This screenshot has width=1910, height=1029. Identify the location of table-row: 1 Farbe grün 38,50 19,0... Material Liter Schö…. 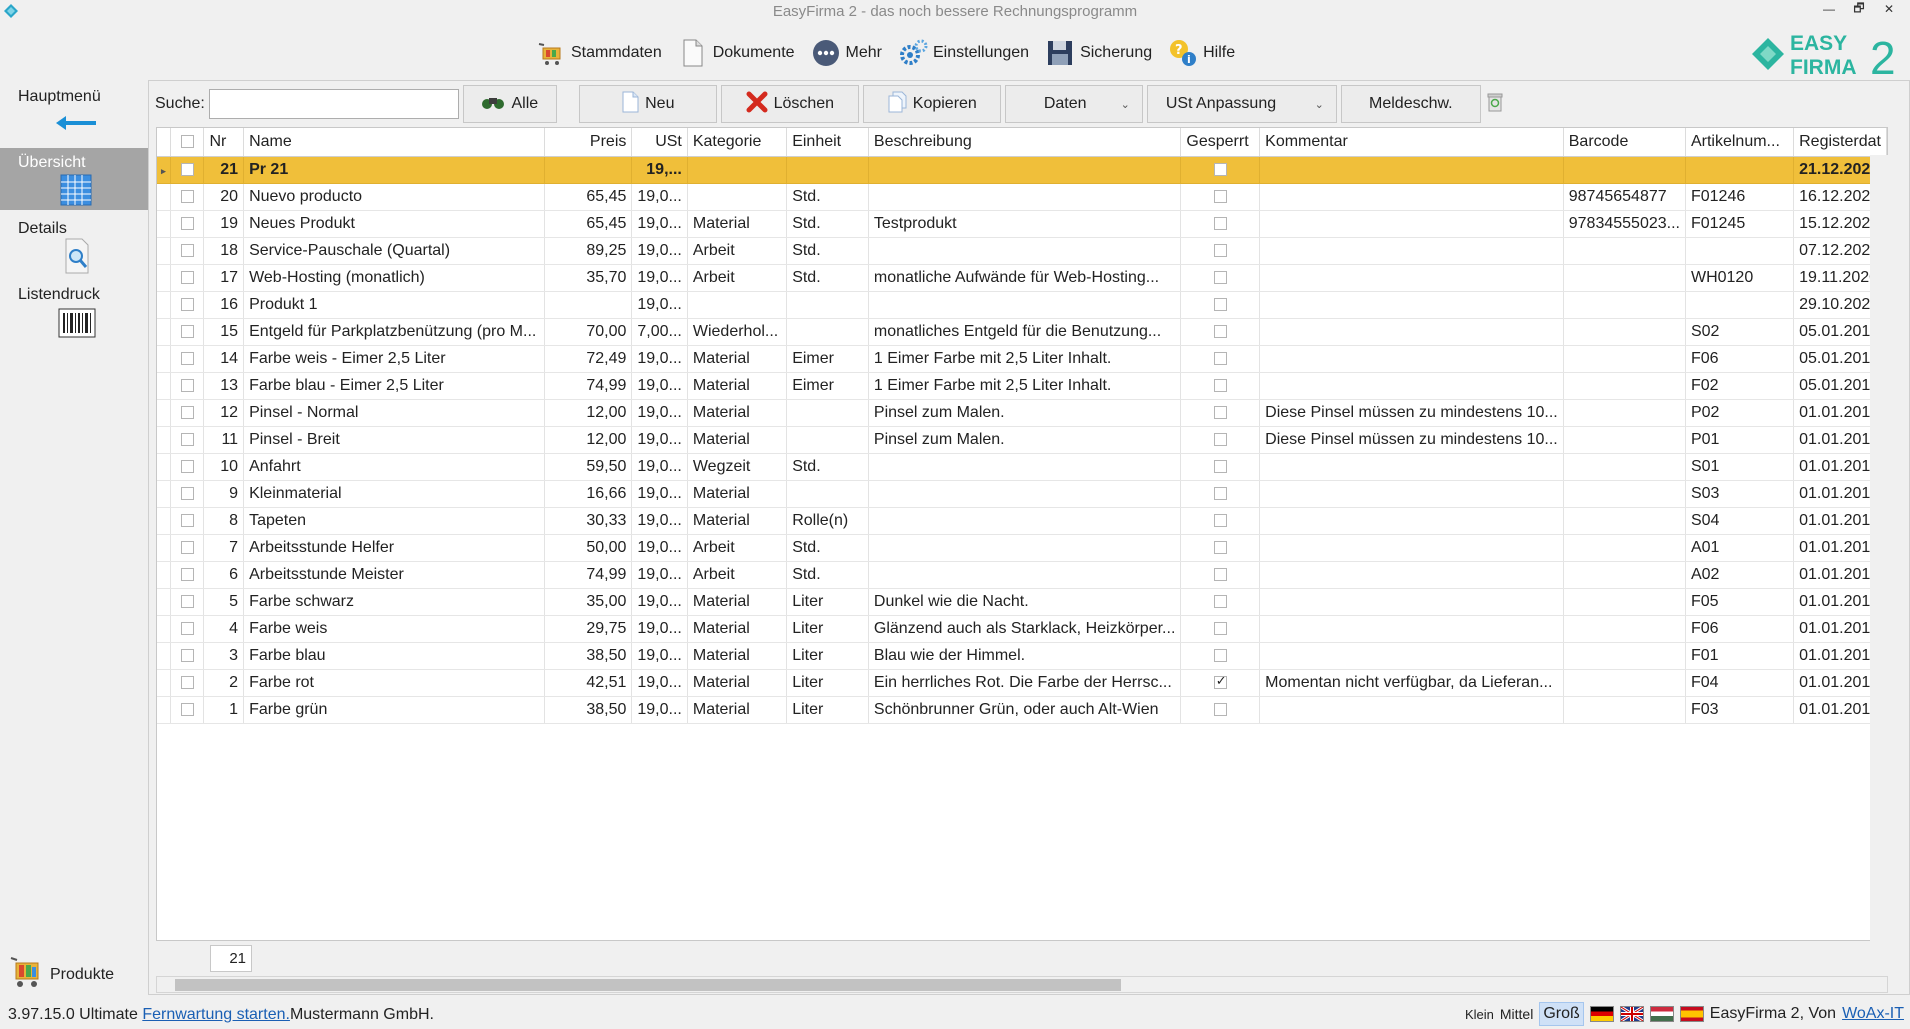
(1022, 710).